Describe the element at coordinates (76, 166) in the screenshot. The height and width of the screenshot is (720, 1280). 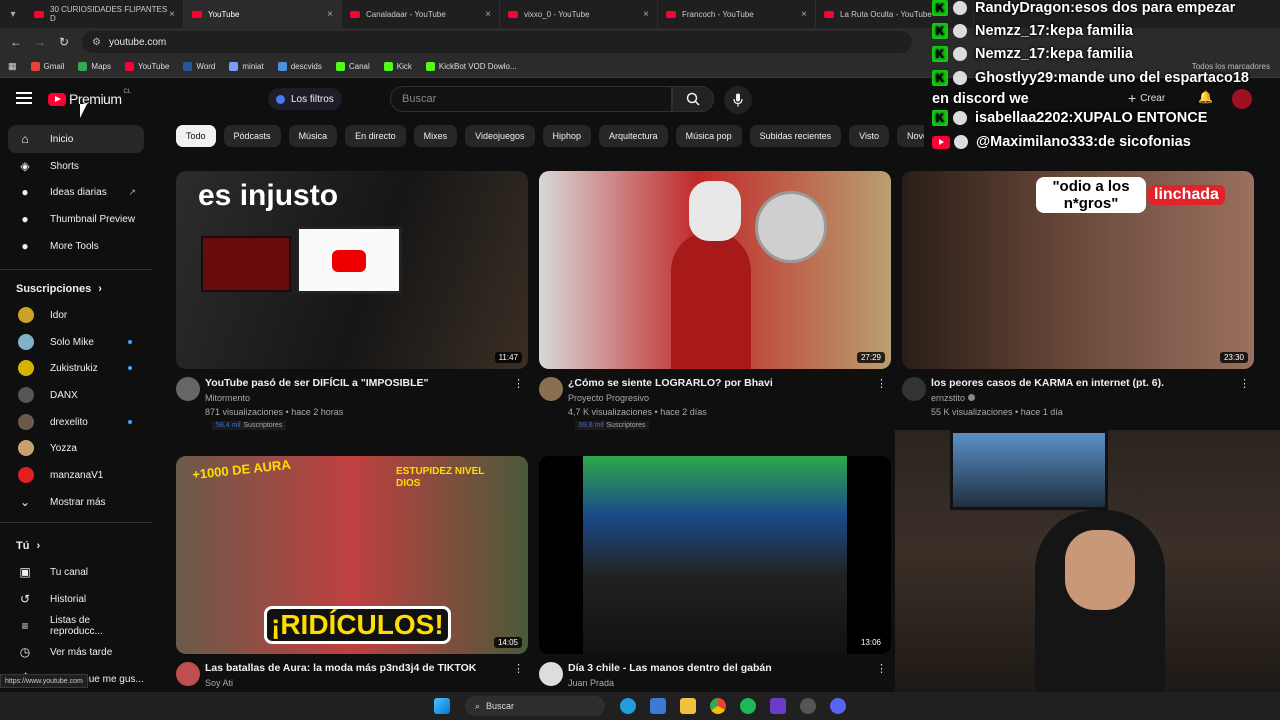
I see `sidebar-item-shorts: ◈ Shorts` at that location.